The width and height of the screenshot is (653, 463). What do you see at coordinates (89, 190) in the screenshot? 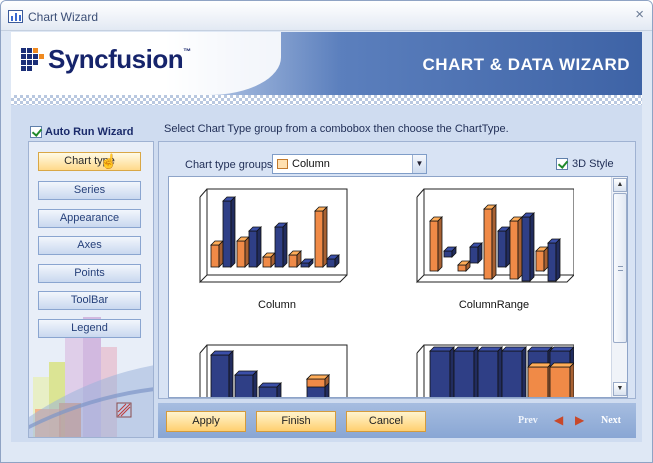
I see `nav-series: Series` at bounding box center [89, 190].